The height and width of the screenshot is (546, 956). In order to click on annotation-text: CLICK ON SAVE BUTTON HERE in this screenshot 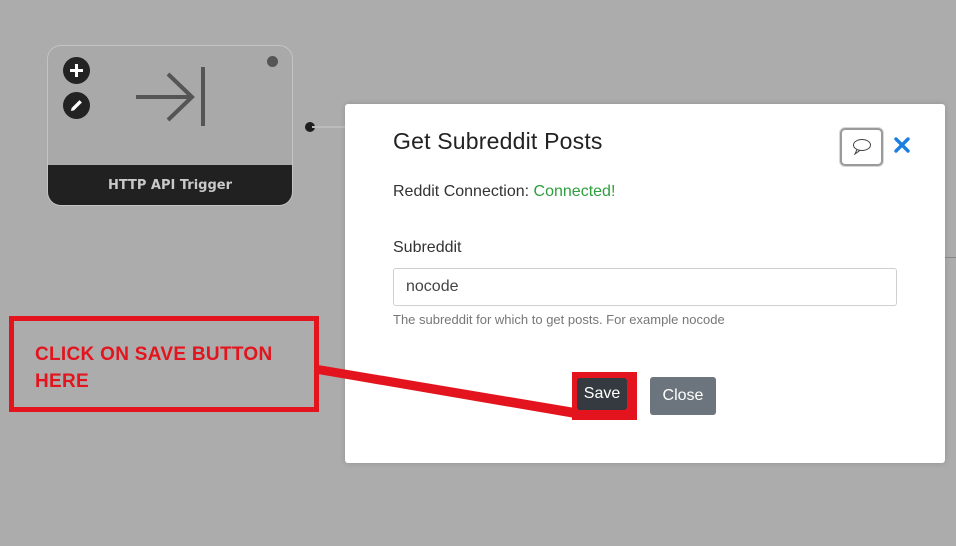, I will do `click(154, 368)`.